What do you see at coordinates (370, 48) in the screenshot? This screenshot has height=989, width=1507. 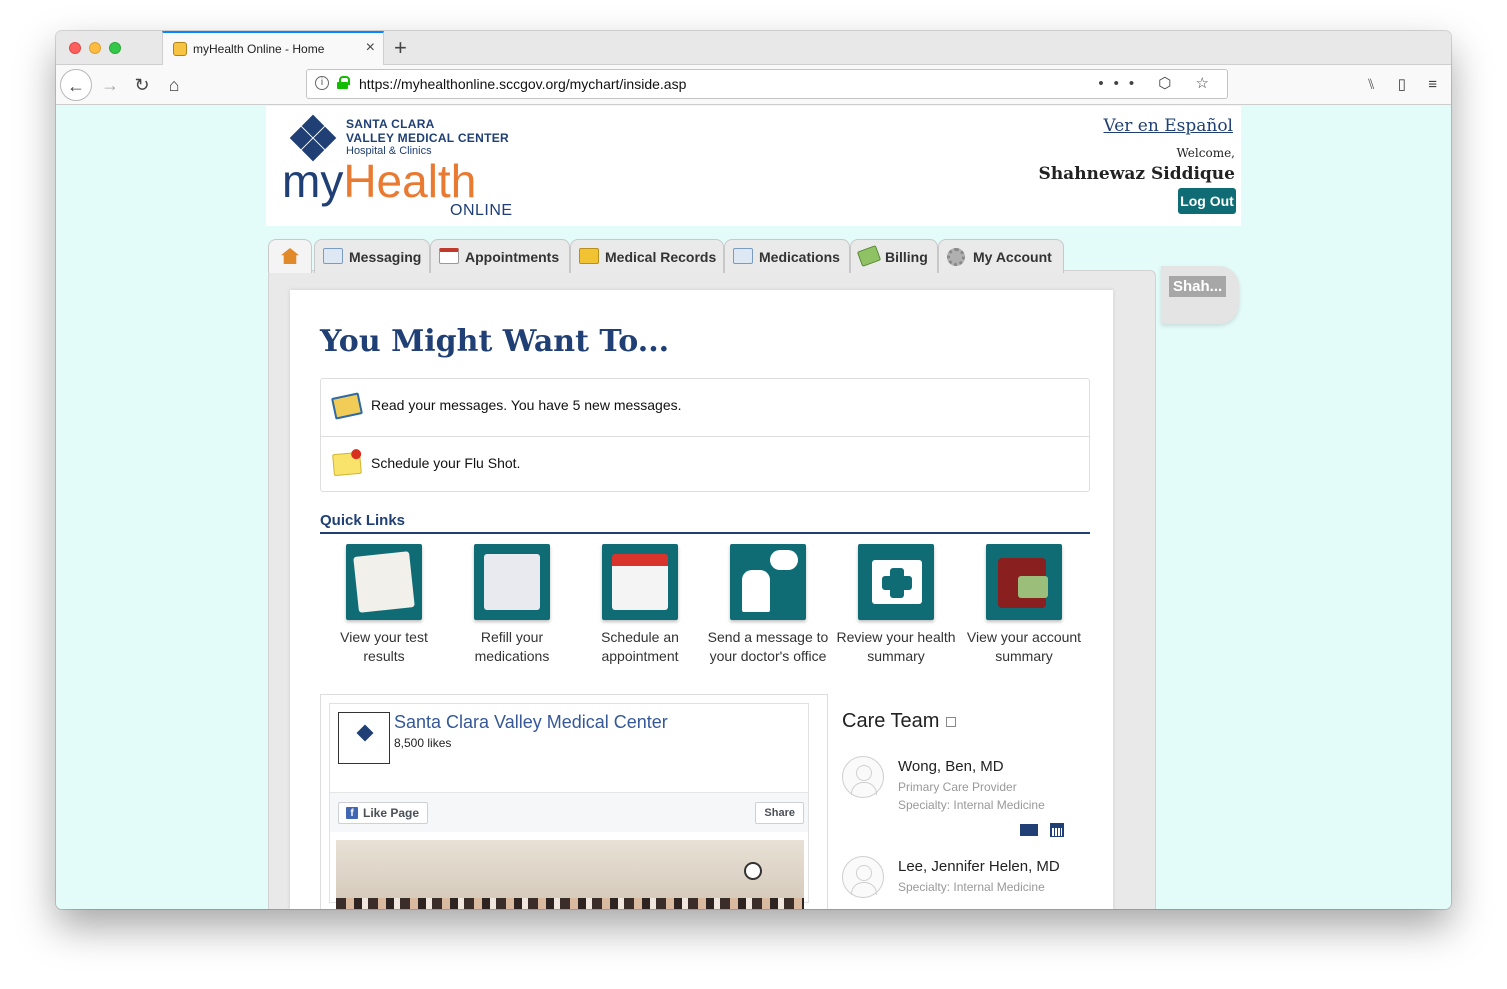 I see `close-tab-icon: ×` at bounding box center [370, 48].